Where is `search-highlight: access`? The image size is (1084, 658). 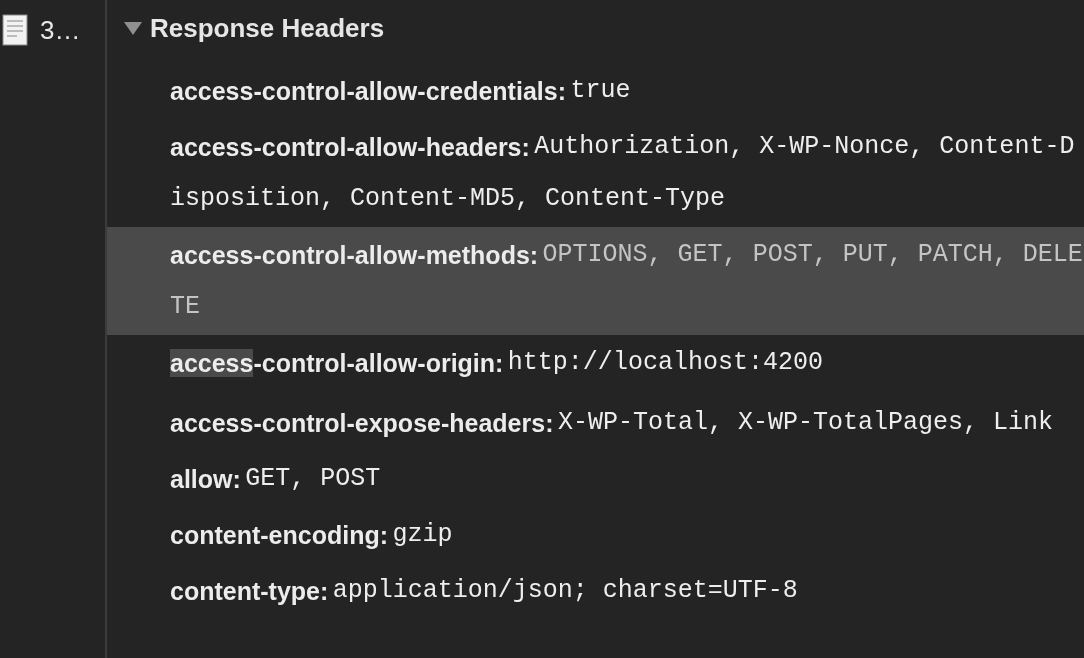 search-highlight: access is located at coordinates (212, 363).